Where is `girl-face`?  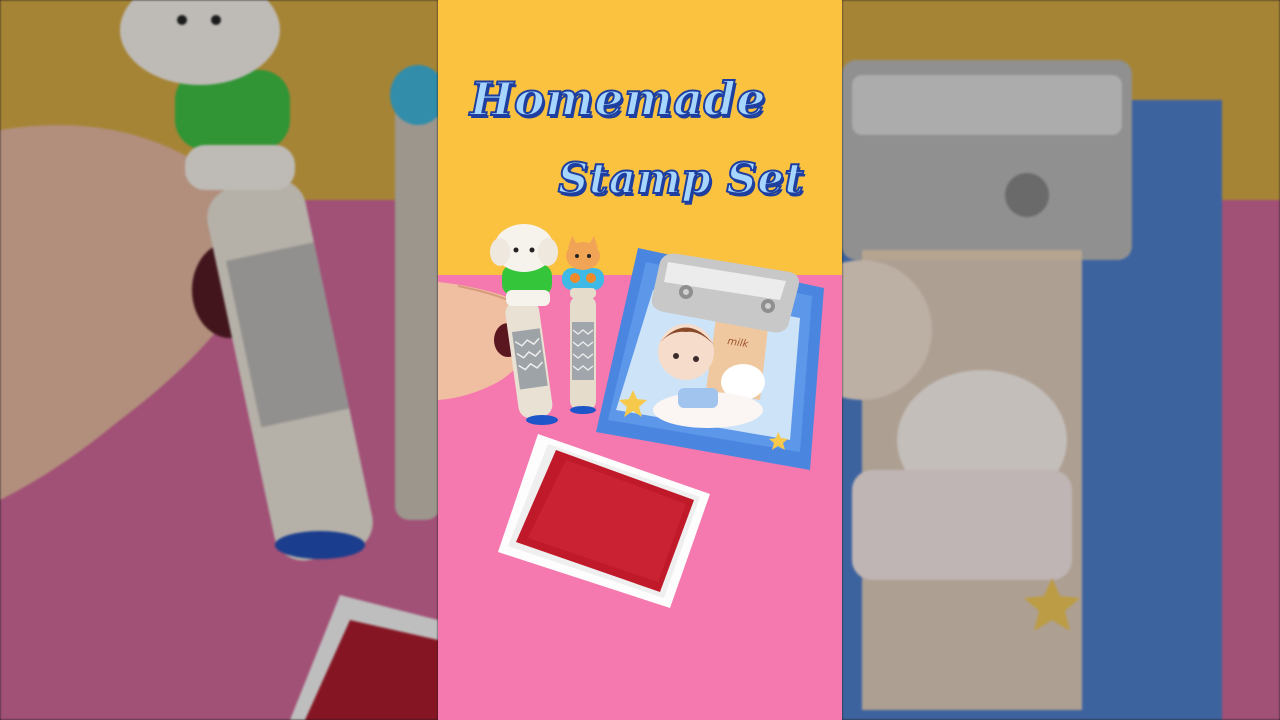 girl-face is located at coordinates (686, 352).